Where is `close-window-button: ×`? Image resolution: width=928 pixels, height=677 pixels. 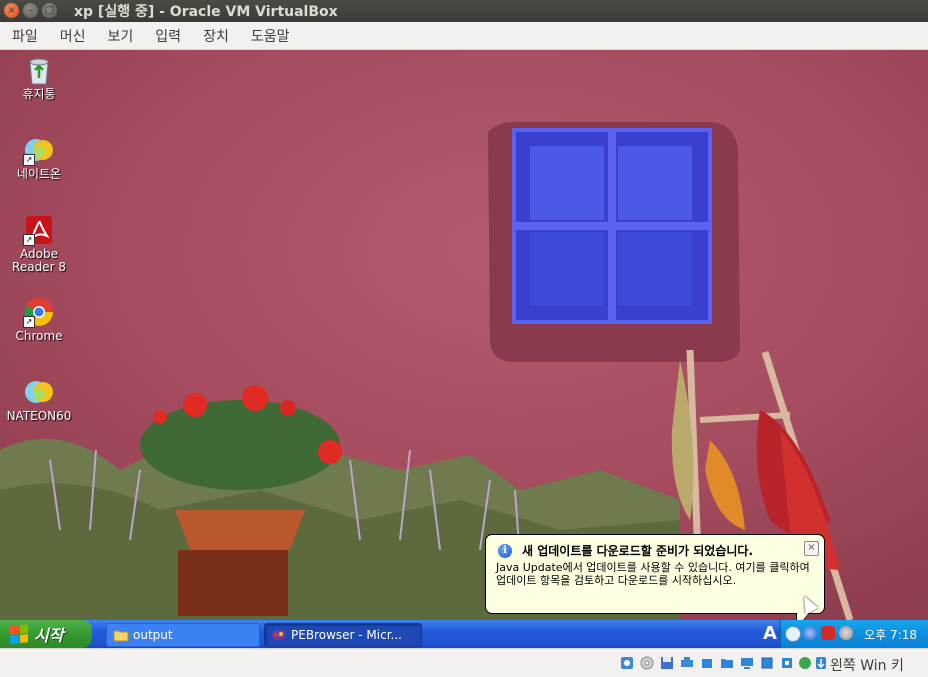 close-window-button: × is located at coordinates (11, 10).